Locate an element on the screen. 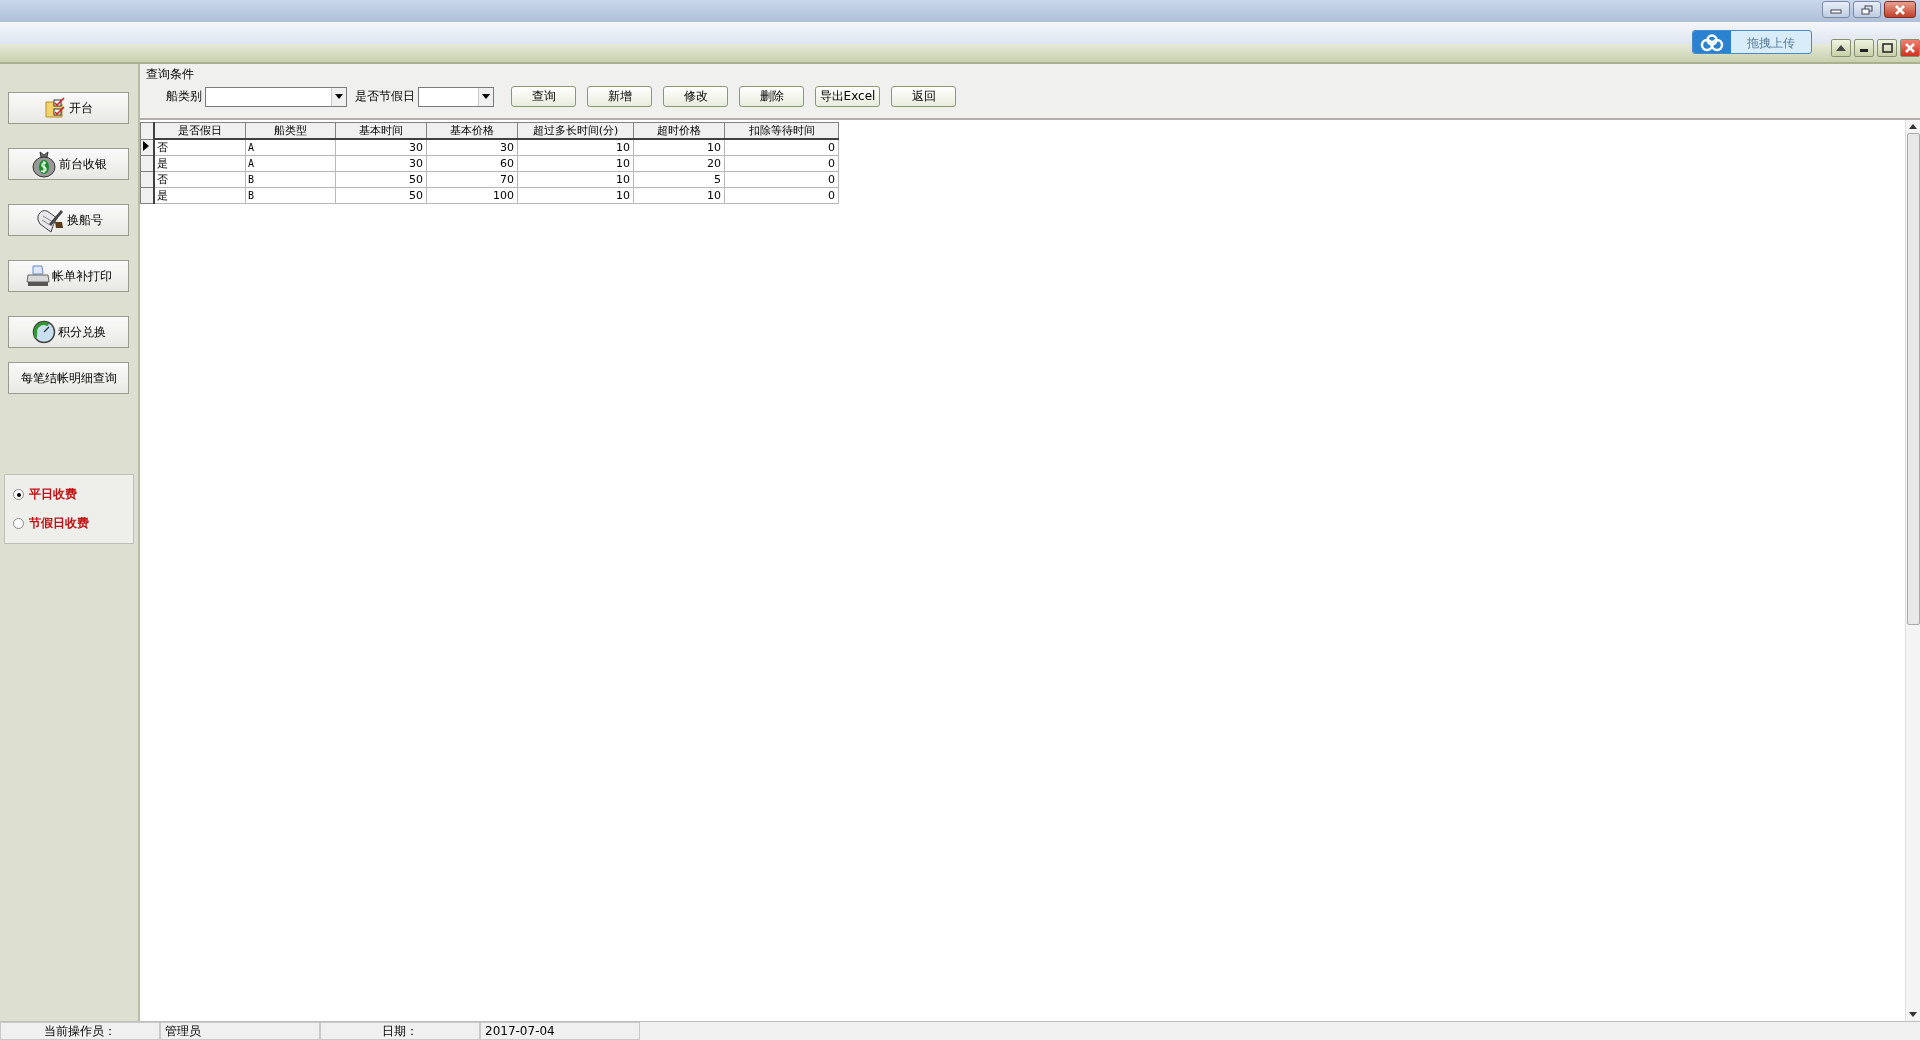 This screenshot has height=1040, width=1920. scroll-down-arrow-icon is located at coordinates (1913, 1014).